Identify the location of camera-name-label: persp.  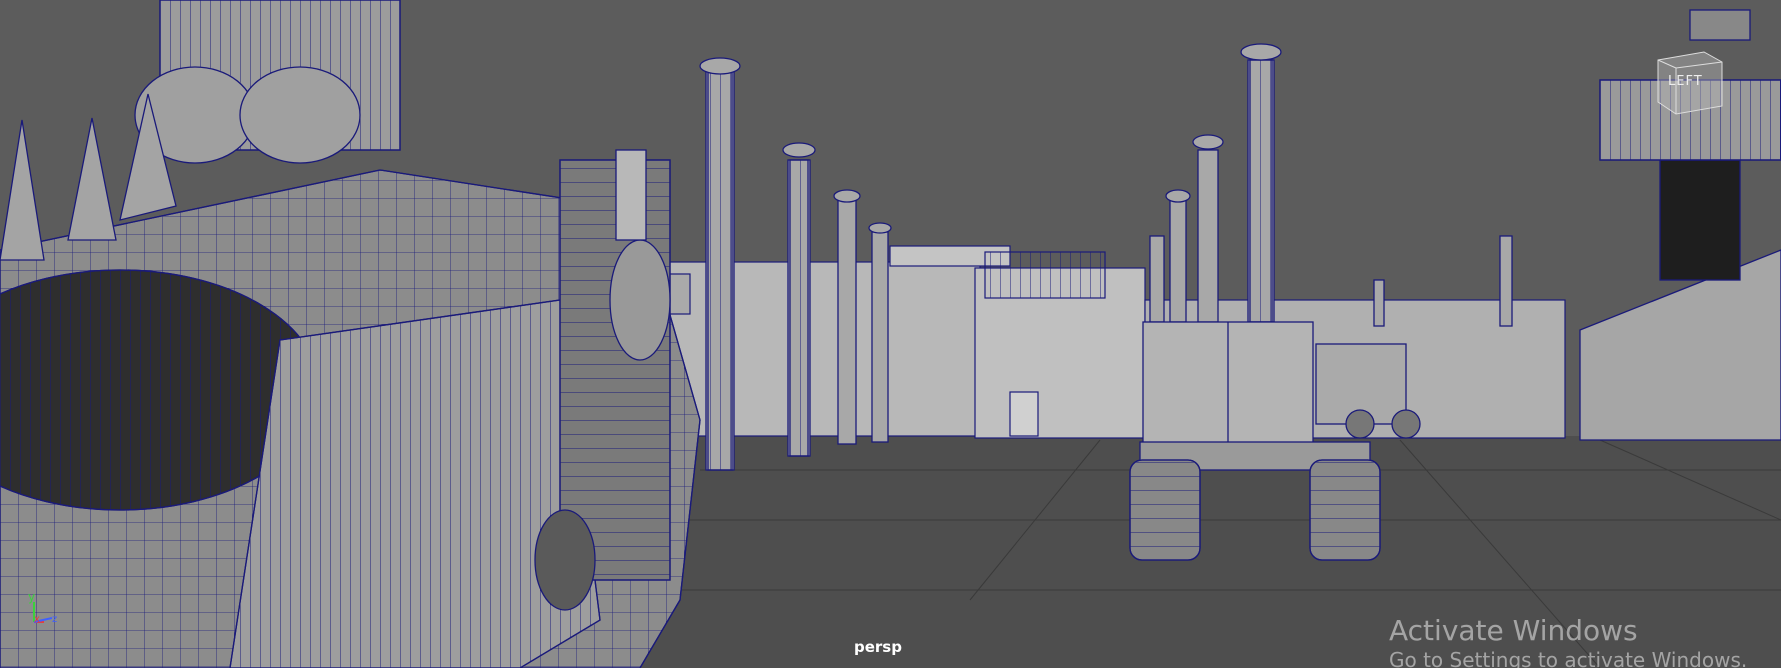
(878, 647).